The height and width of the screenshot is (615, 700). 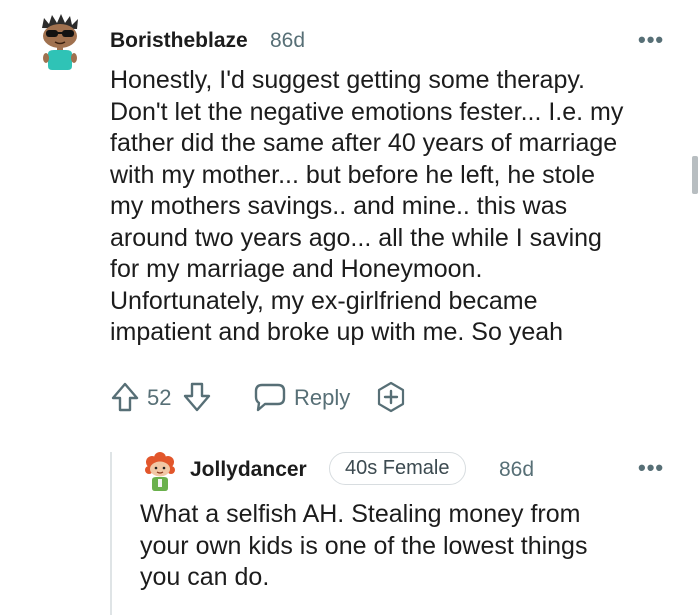 I want to click on reply-author: Jollydancer, so click(x=248, y=470).